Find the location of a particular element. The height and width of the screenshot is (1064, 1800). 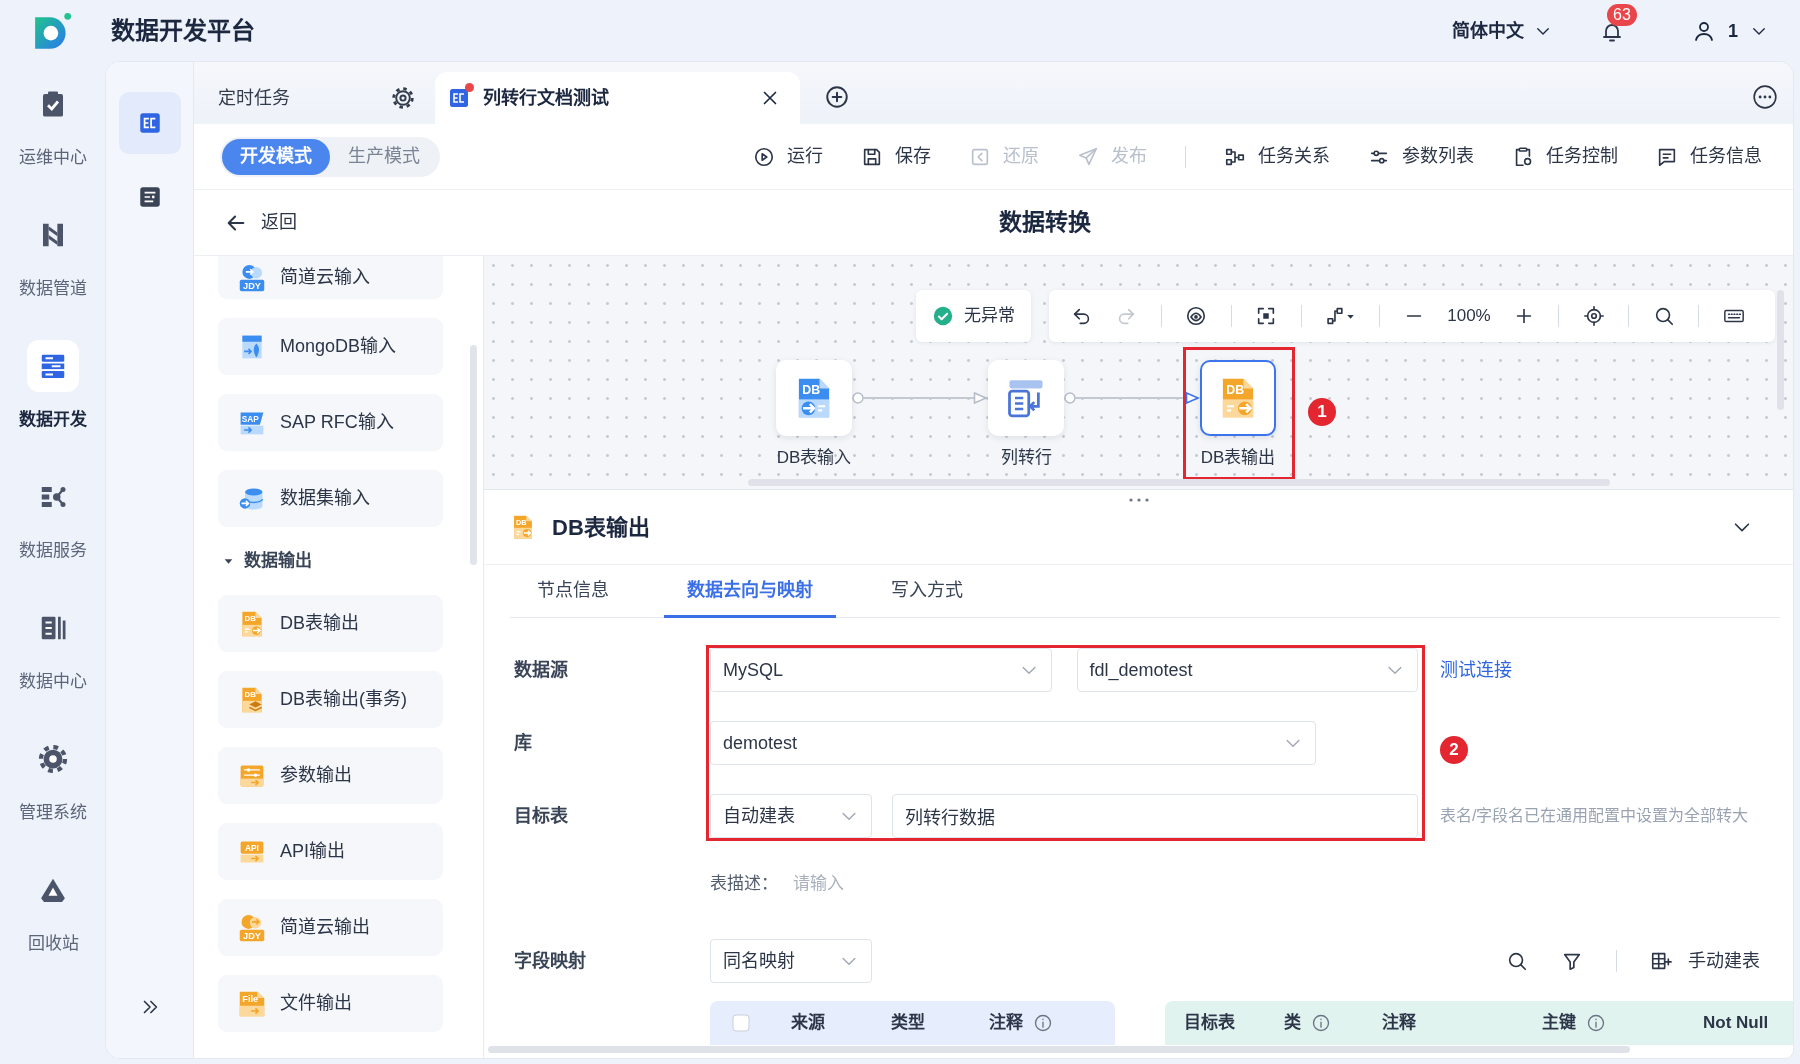

search-icon is located at coordinates (1517, 961).